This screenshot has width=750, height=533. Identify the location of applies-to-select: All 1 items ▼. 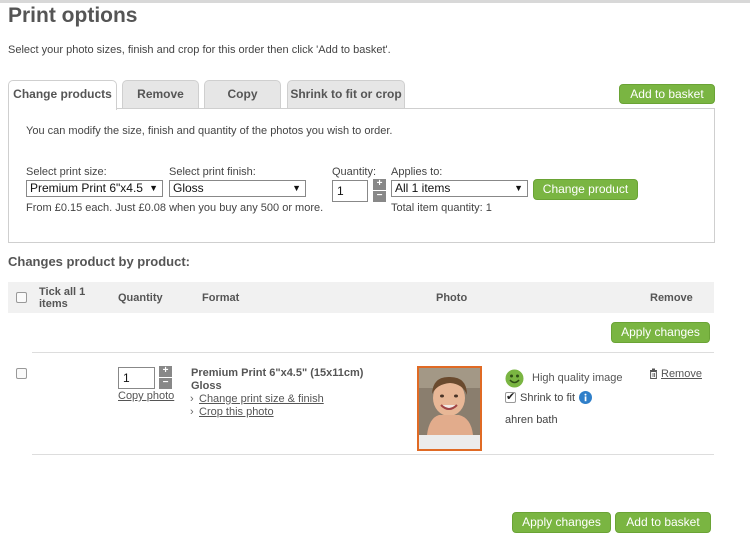
(459, 188).